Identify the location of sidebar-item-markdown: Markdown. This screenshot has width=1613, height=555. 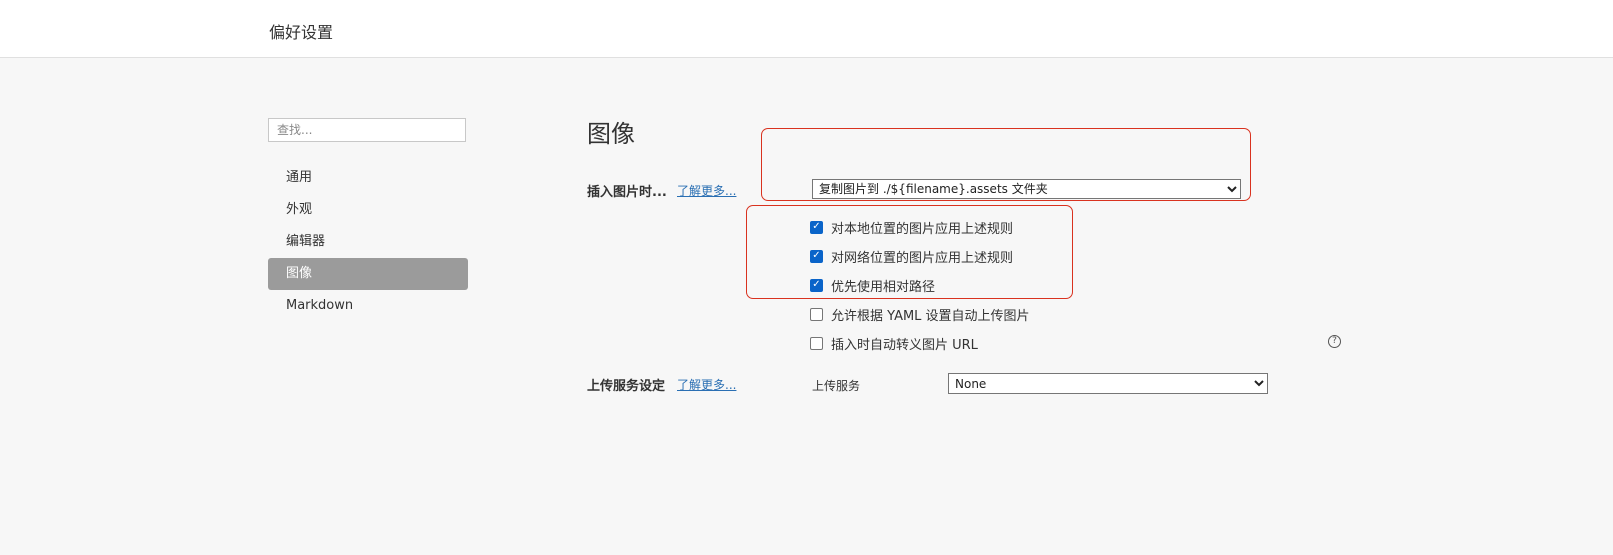
(368, 306).